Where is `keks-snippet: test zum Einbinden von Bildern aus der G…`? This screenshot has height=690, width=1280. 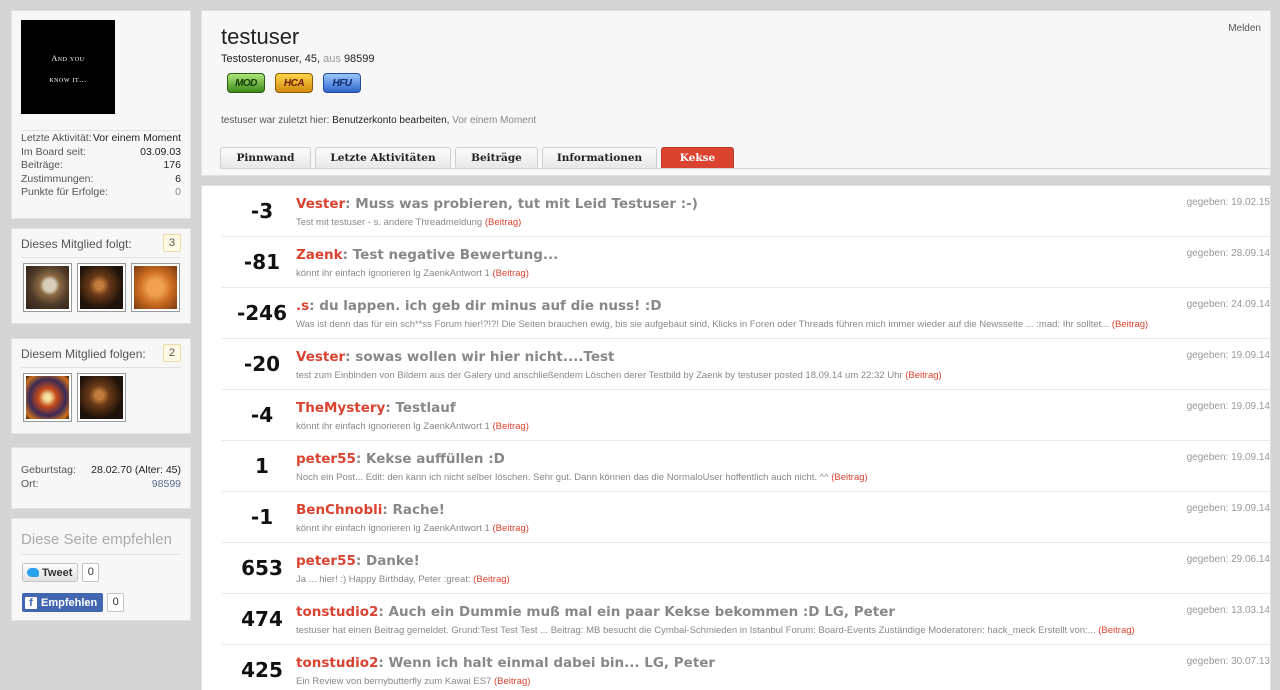
keks-snippet: test zum Einbinden von Bildern aus der G… is located at coordinates (619, 375).